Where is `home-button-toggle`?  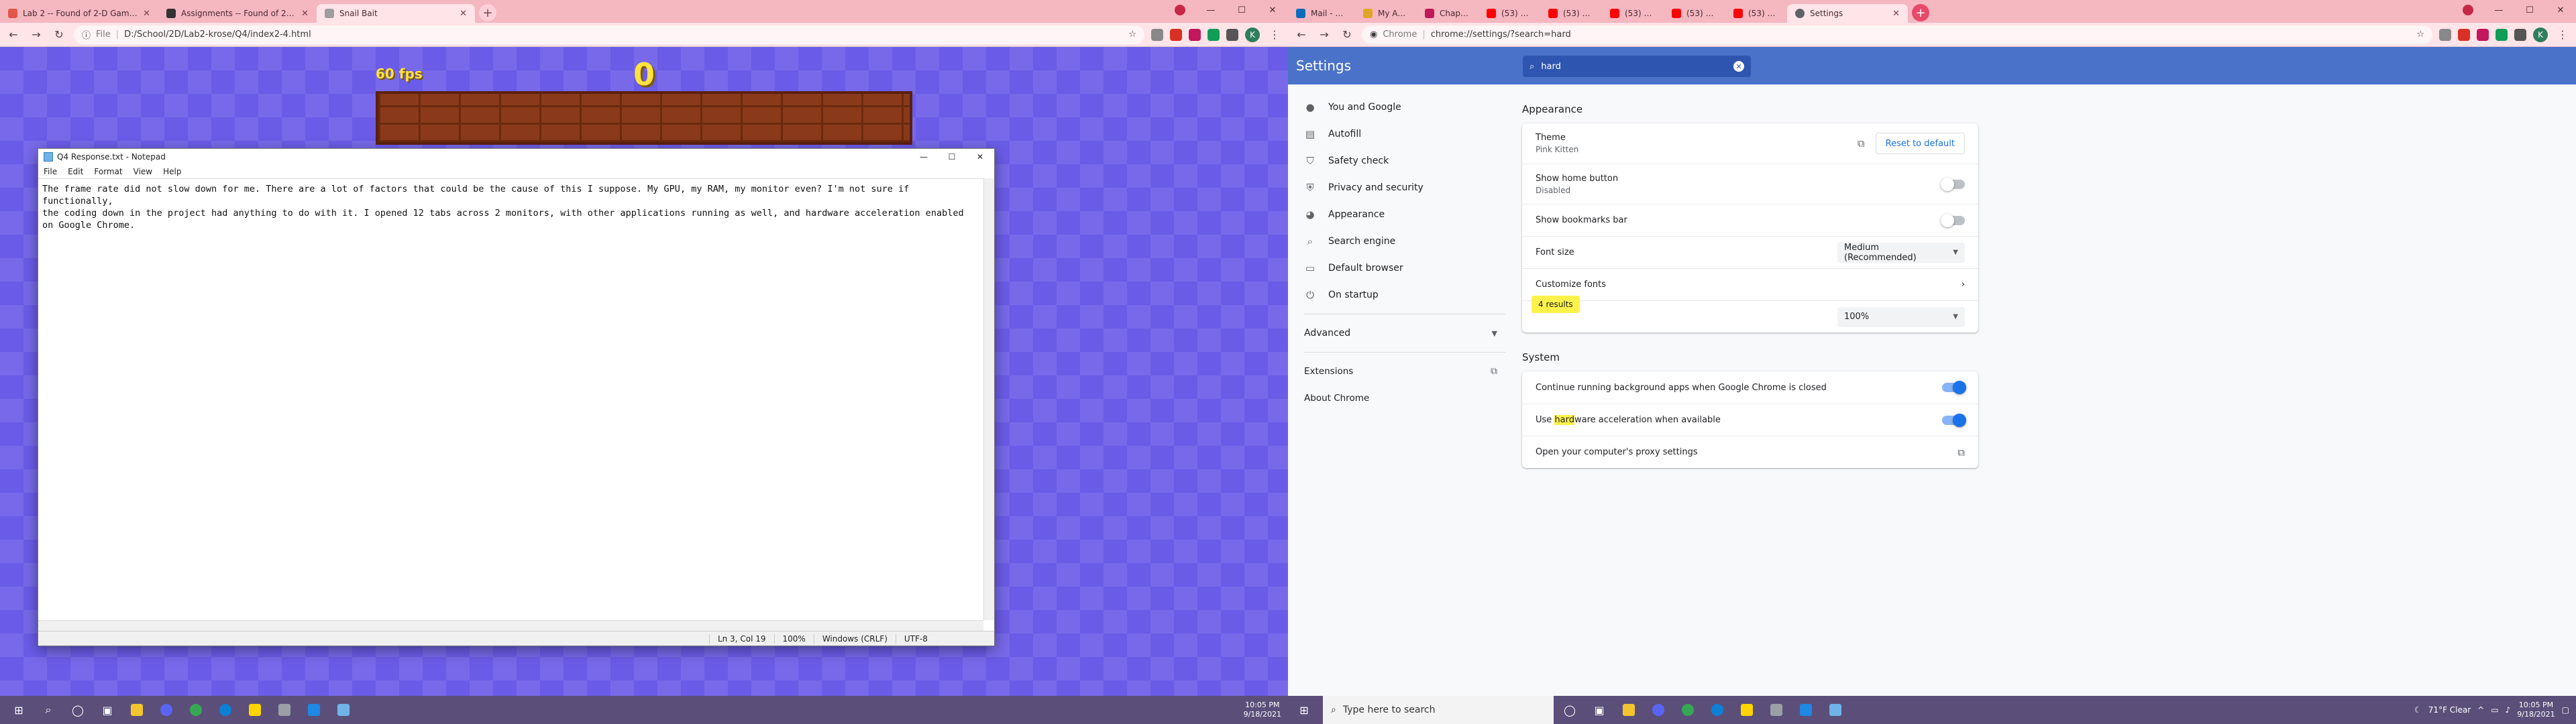
home-button-toggle is located at coordinates (1953, 184).